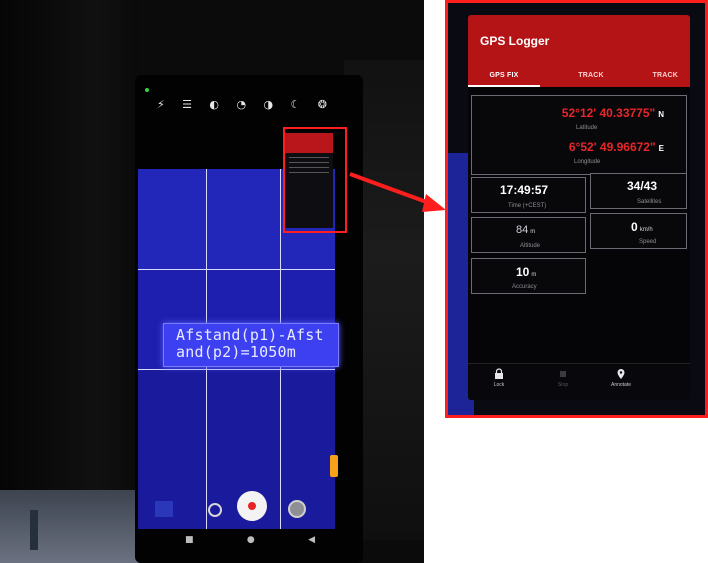  I want to click on effects-icon: ❂, so click(322, 105).